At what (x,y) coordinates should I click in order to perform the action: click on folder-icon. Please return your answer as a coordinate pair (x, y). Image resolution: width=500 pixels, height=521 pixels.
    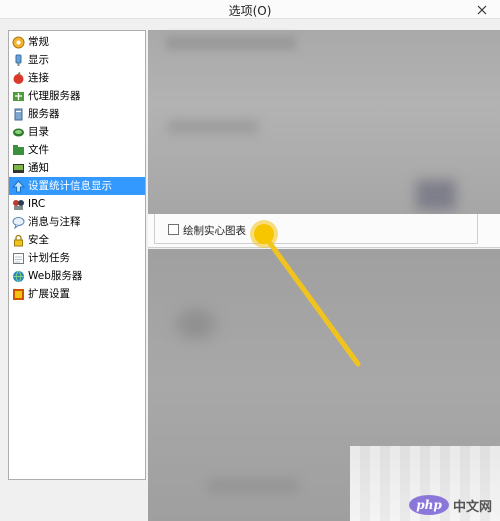
    Looking at the image, I should click on (18, 132).